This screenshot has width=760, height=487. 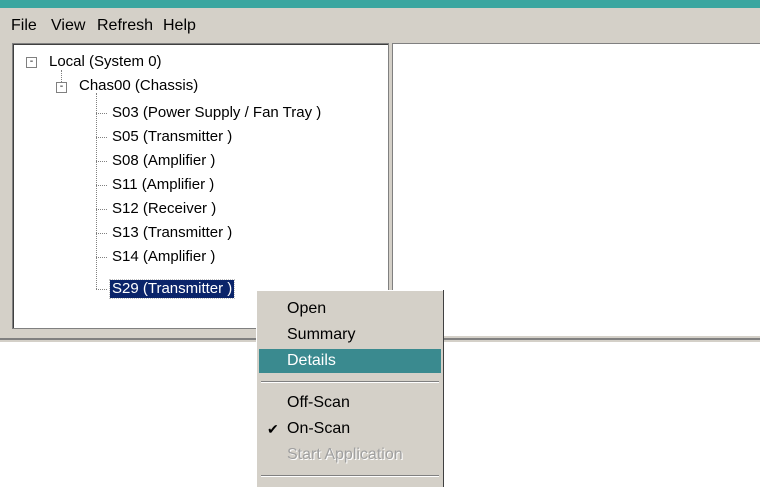 I want to click on menu-item-label: Open, so click(x=307, y=308).